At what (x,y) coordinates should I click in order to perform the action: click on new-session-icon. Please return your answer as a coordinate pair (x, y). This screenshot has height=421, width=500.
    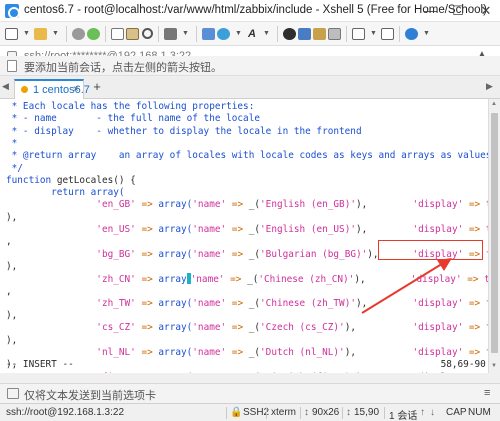
    Looking at the image, I should click on (11, 34).